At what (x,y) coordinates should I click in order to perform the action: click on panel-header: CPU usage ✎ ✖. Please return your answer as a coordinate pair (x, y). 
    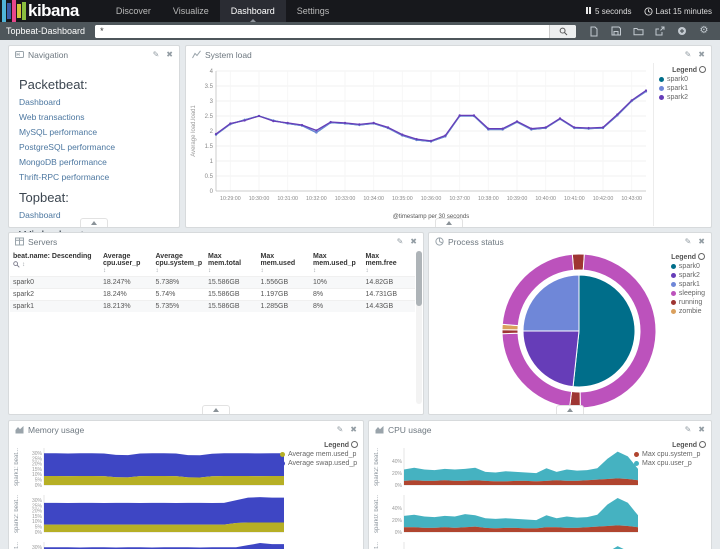
    Looking at the image, I should click on (540, 429).